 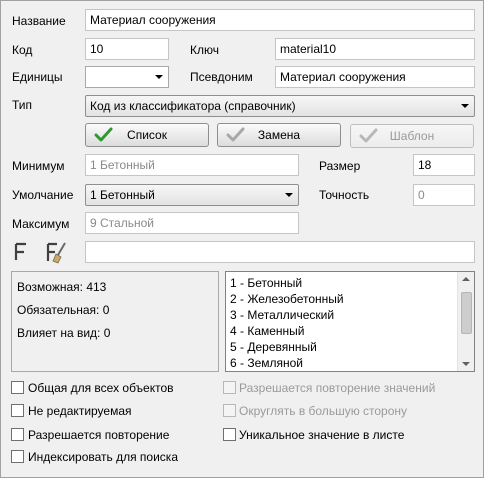 I want to click on maximum-input: 9 Стальной, so click(x=192, y=223).